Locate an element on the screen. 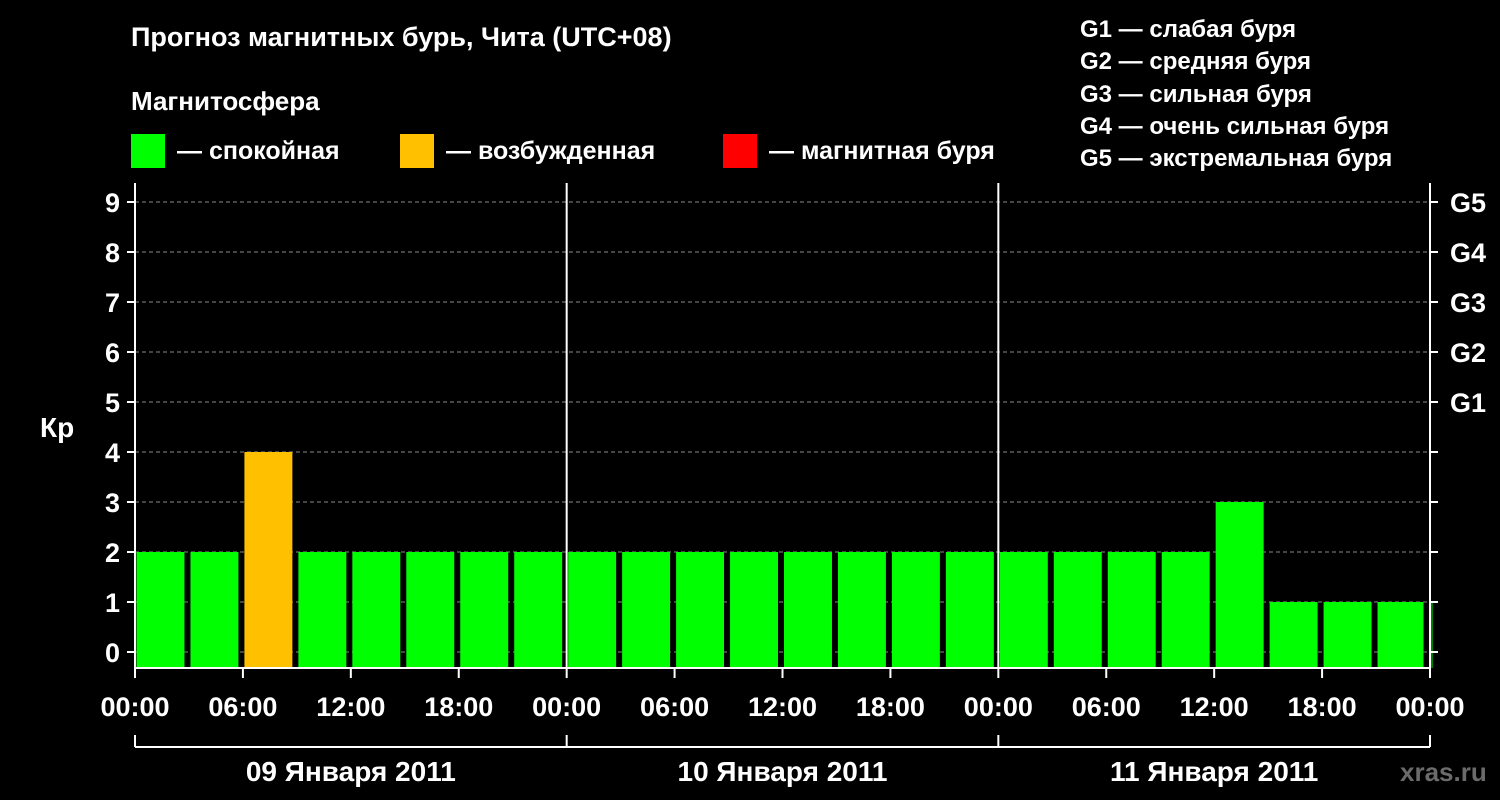 This screenshot has height=800, width=1500. storm-axis-label: G5 is located at coordinates (1468, 203).